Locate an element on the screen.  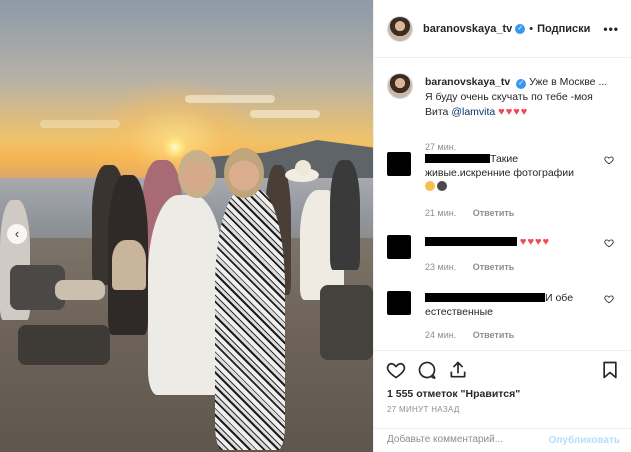
heart-icon is located at coordinates (396, 370).